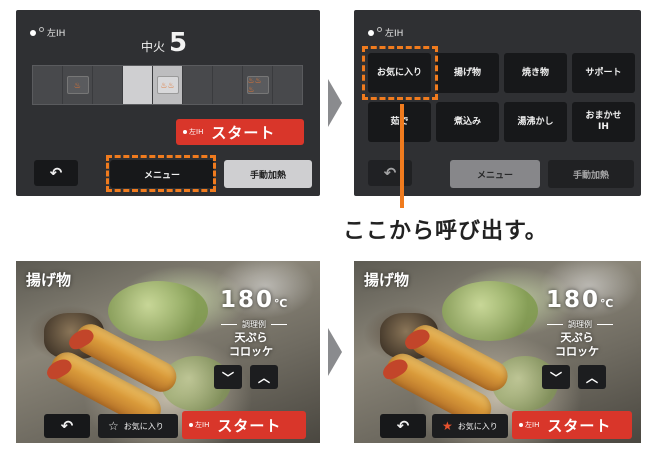 This screenshot has height=450, width=651. I want to click on favorite-button-active: ★ お気に入り, so click(470, 426).